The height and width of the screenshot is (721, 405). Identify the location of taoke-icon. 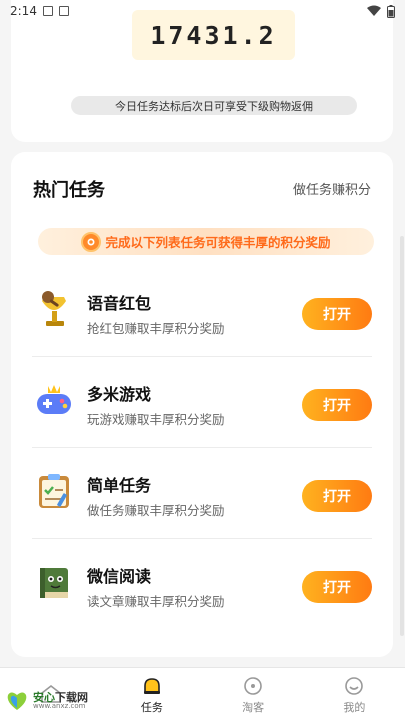
(253, 686).